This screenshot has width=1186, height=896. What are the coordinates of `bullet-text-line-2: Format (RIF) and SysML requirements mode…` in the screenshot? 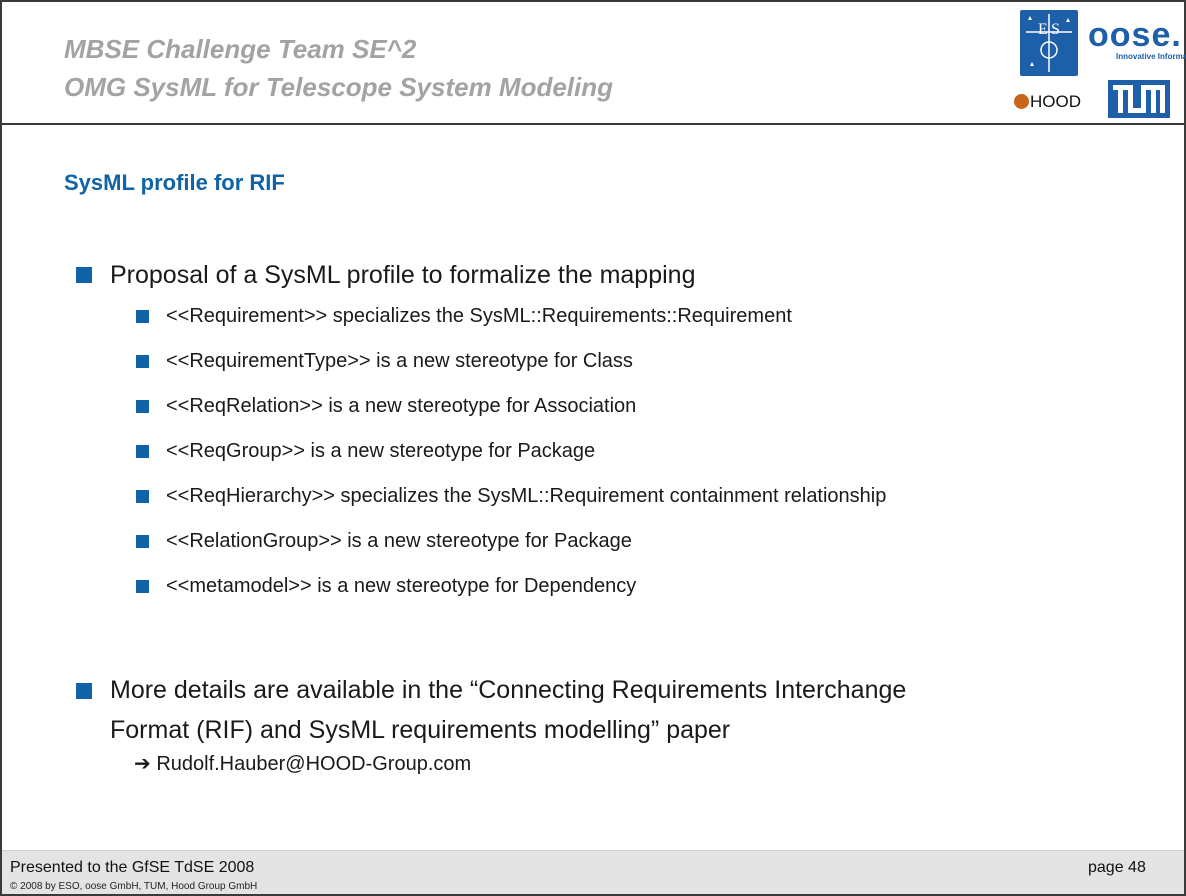 It's located at (420, 730).